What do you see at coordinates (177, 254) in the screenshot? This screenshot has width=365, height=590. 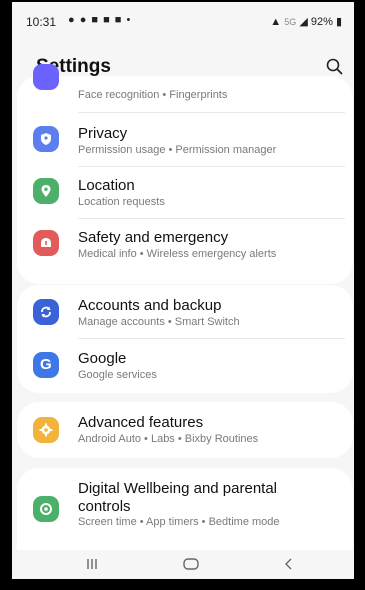 I see `settings-item-subtitle: Medical info • Wireless emergency alerts` at bounding box center [177, 254].